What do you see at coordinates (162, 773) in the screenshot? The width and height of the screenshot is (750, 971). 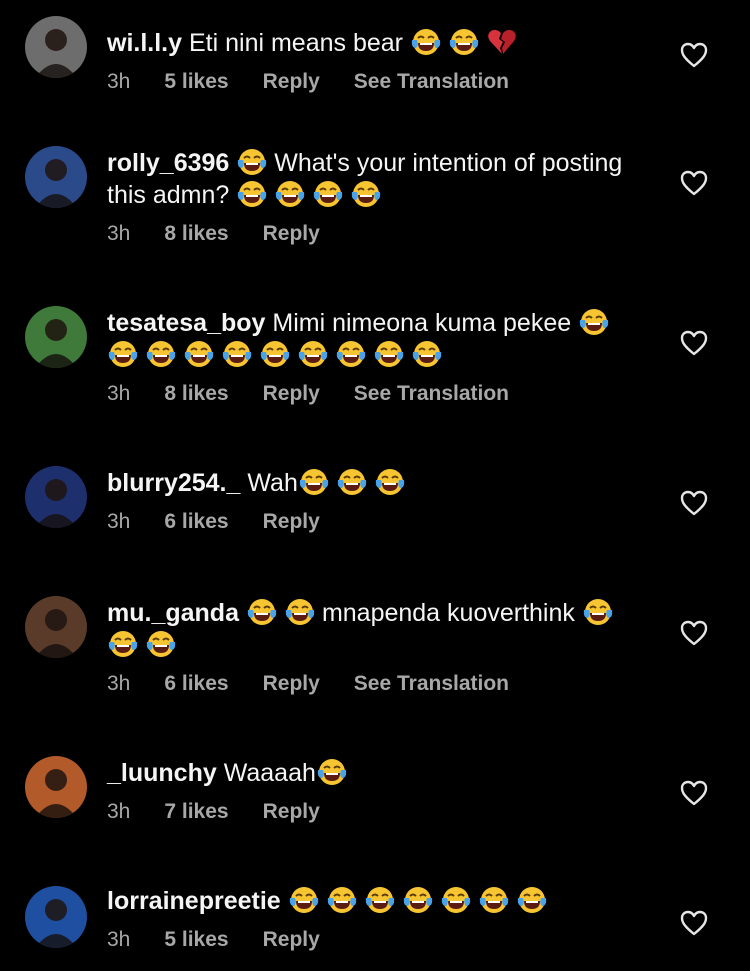 I see `comment-username: _luunchy` at bounding box center [162, 773].